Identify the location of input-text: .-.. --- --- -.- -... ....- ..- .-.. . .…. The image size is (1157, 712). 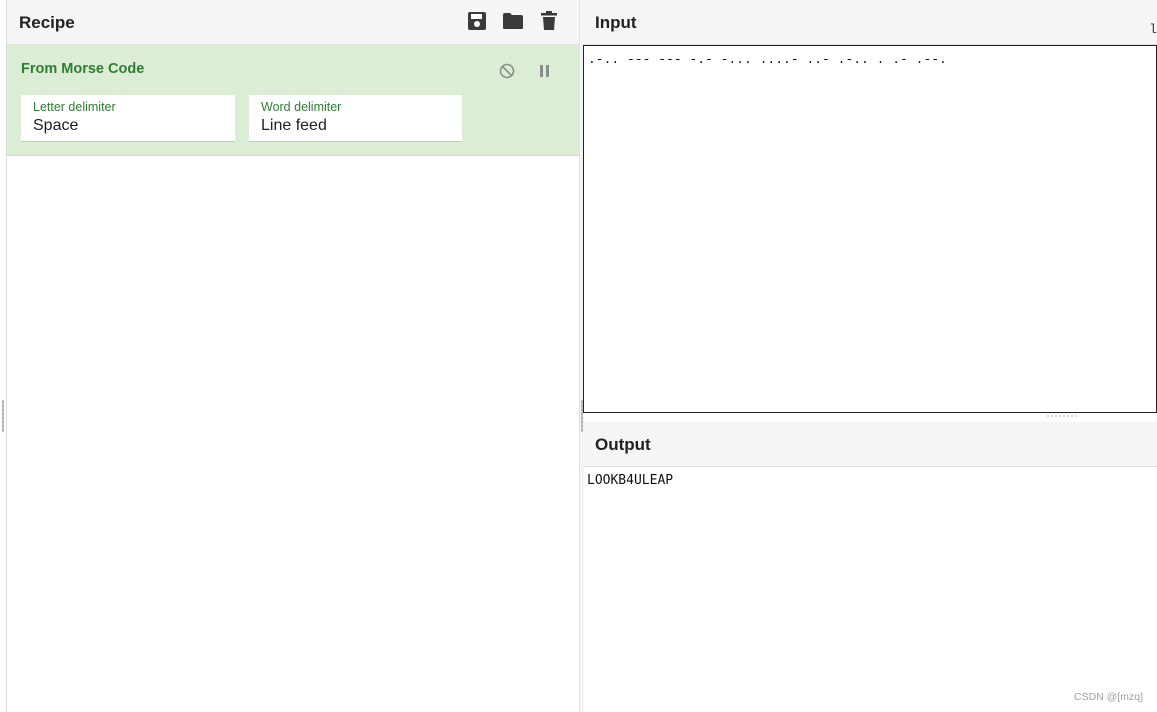
(767, 59).